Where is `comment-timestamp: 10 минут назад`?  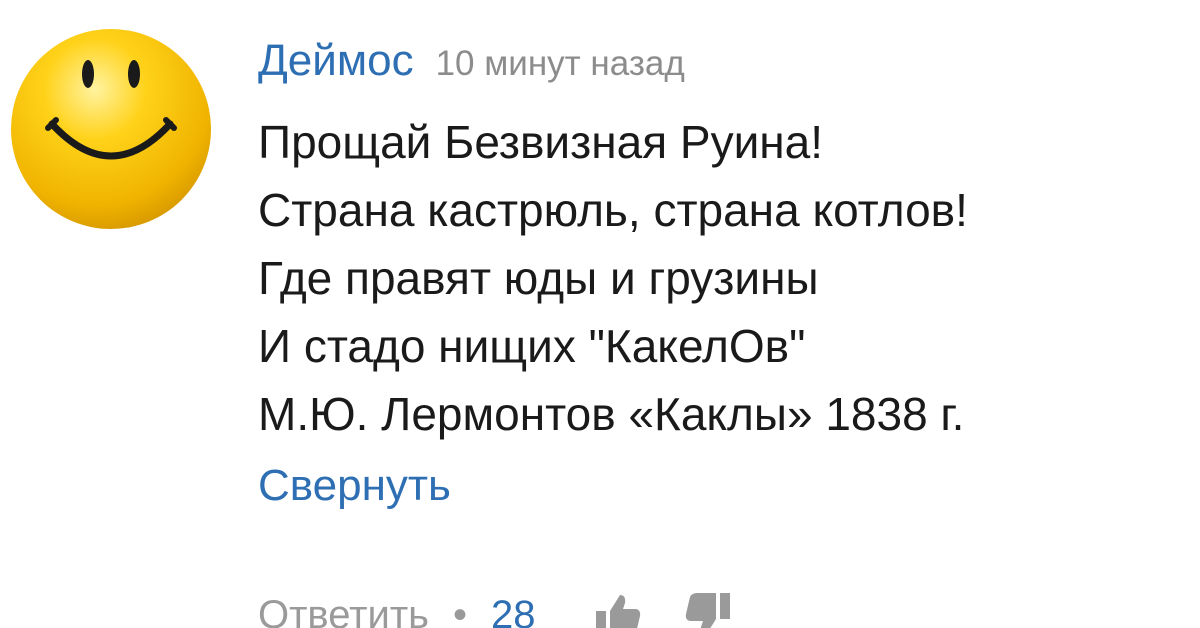
comment-timestamp: 10 минут назад is located at coordinates (560, 64).